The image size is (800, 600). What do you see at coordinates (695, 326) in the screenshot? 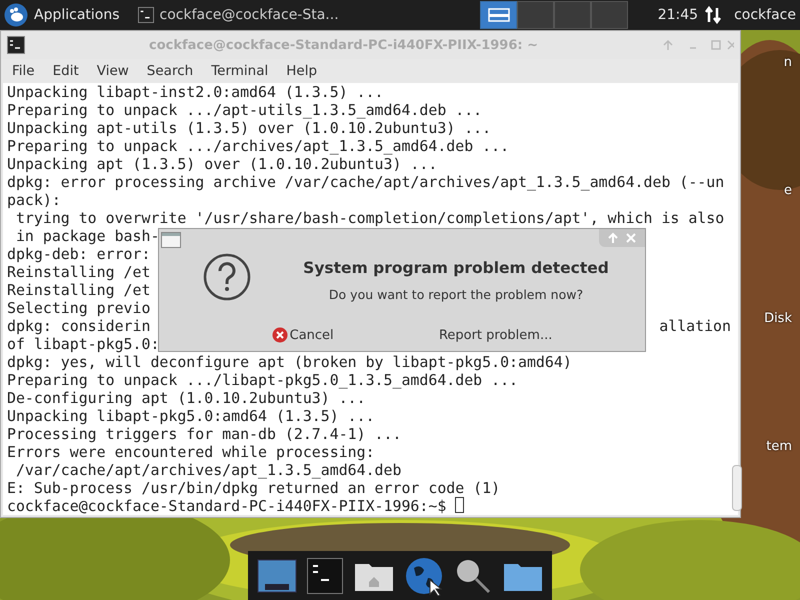
I see `terminal-line: allation` at bounding box center [695, 326].